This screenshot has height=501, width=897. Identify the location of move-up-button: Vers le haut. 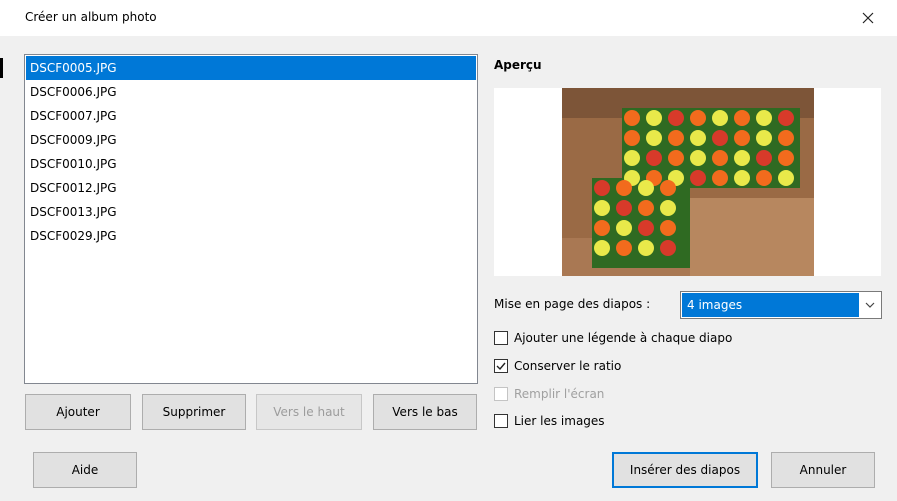
(309, 412).